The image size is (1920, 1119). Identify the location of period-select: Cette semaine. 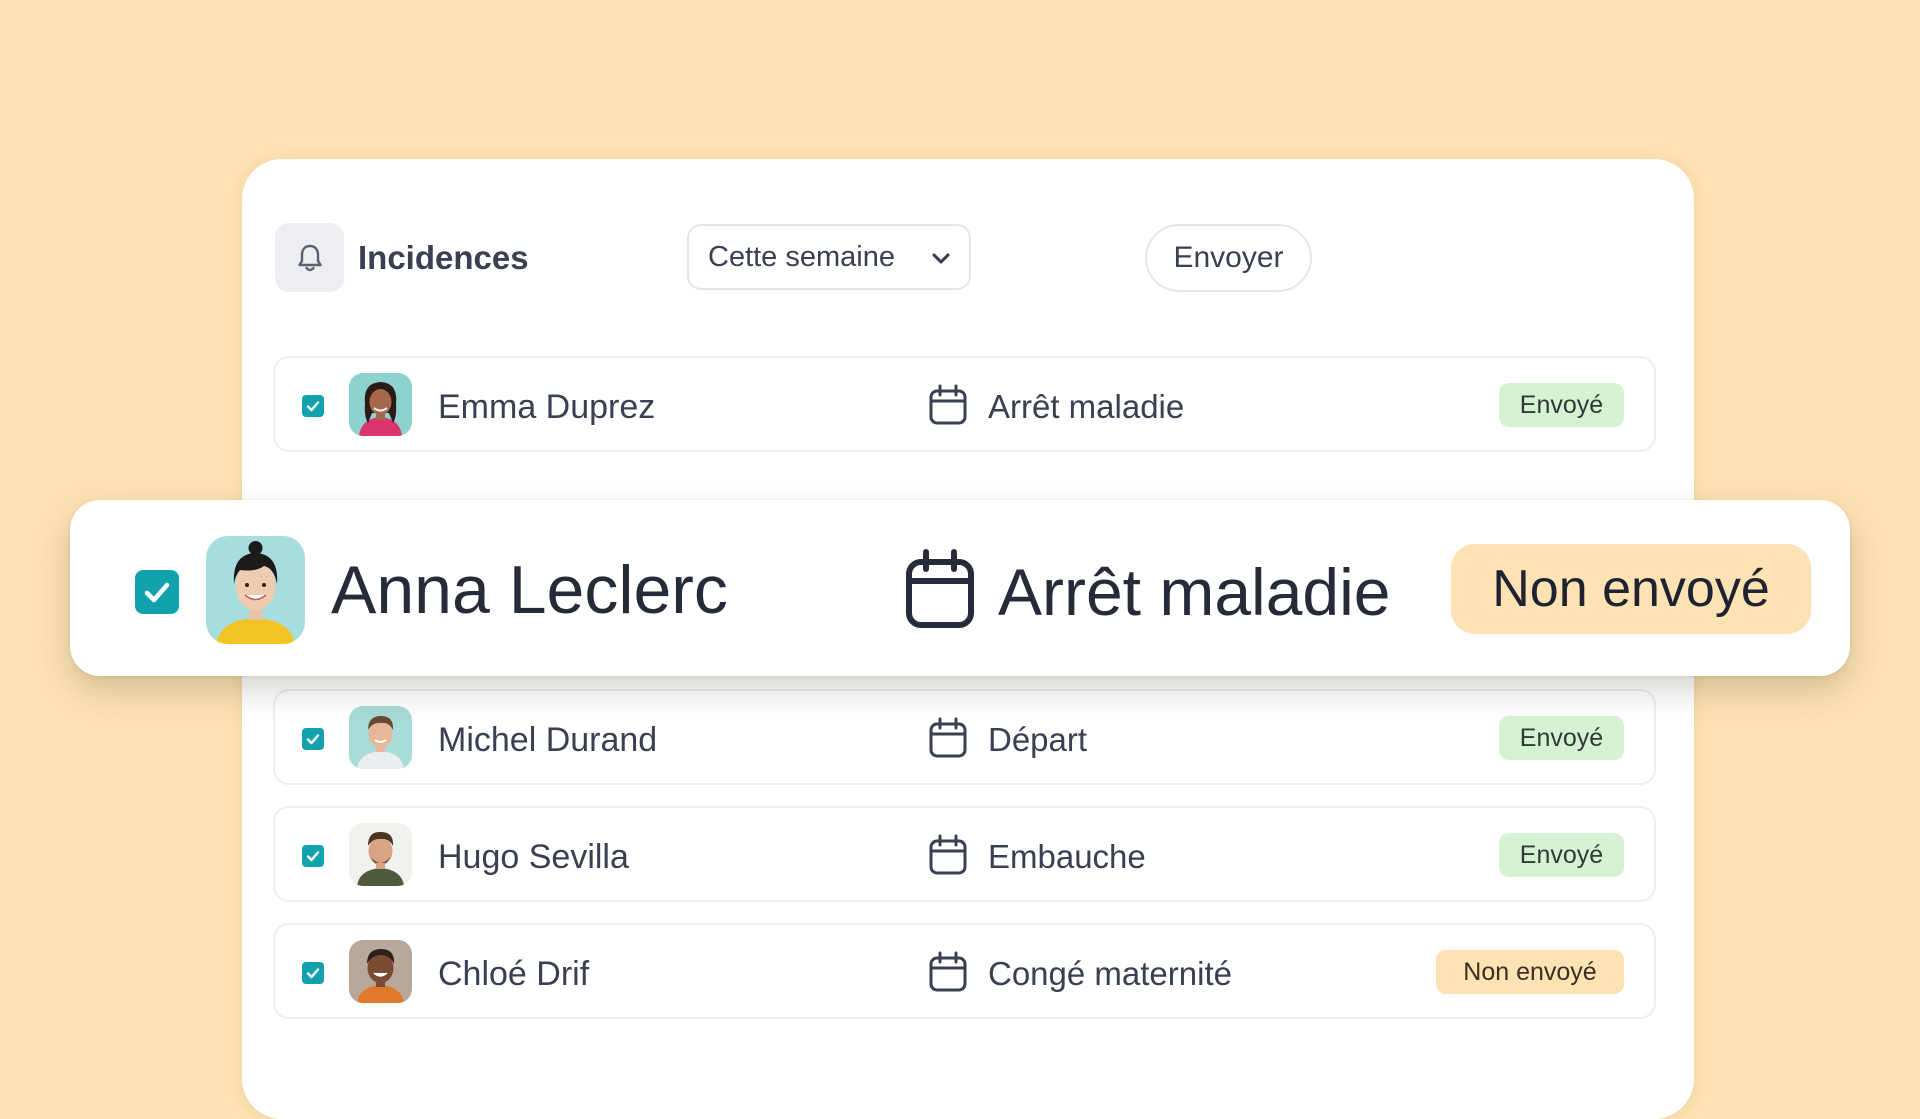
(829, 257).